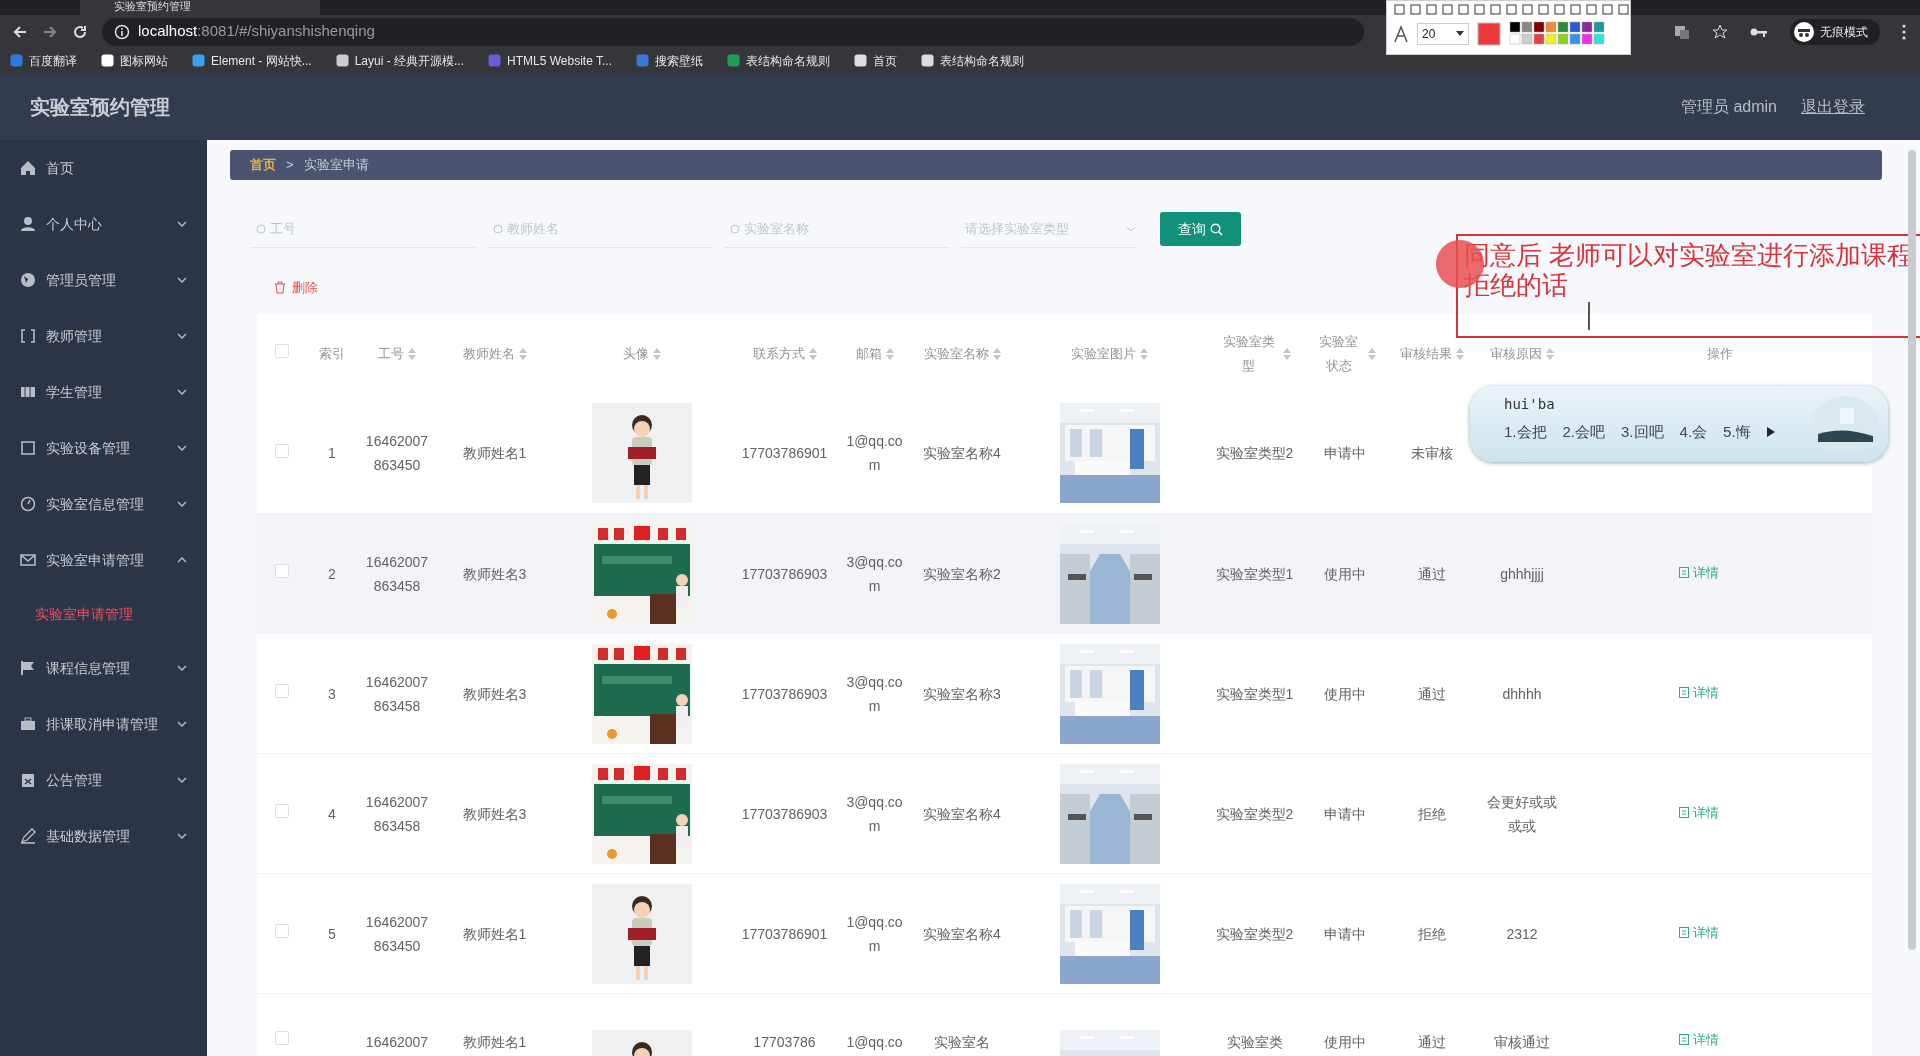 The width and height of the screenshot is (1920, 1056). Describe the element at coordinates (962, 814) in the screenshot. I see `table-cell-text: 实验室名称4` at that location.